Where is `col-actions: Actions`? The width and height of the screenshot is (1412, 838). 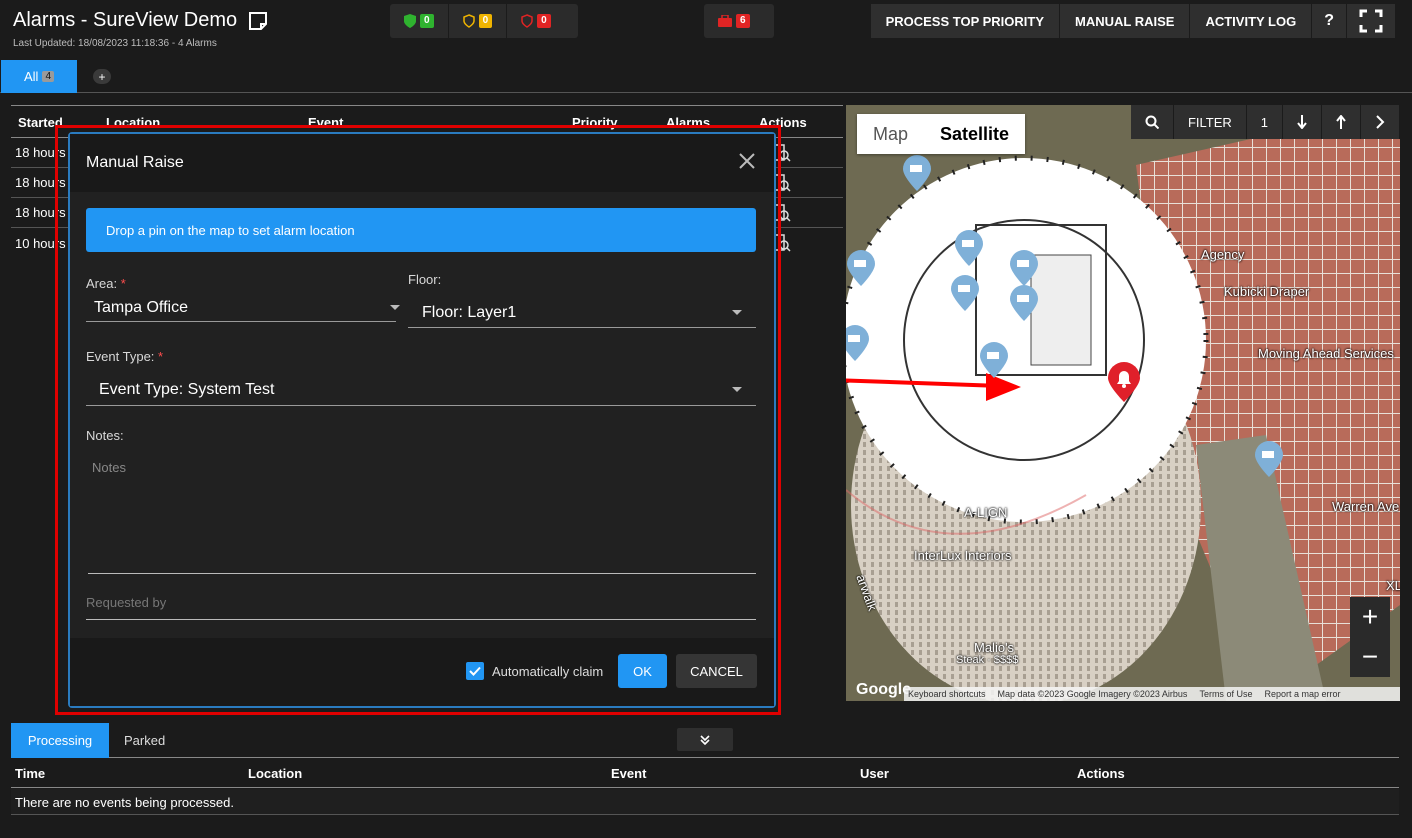
col-actions: Actions is located at coordinates (1101, 773).